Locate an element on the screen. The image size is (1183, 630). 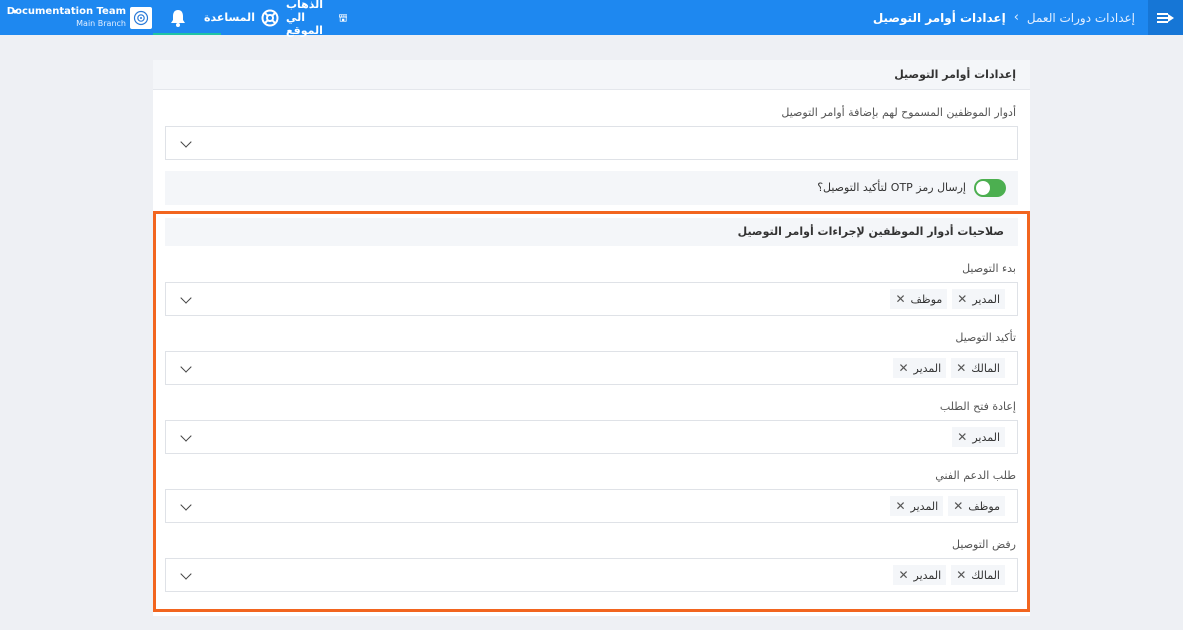
start-delivery-roles-select: المدير ✕ موظف ✕ is located at coordinates (591, 299).